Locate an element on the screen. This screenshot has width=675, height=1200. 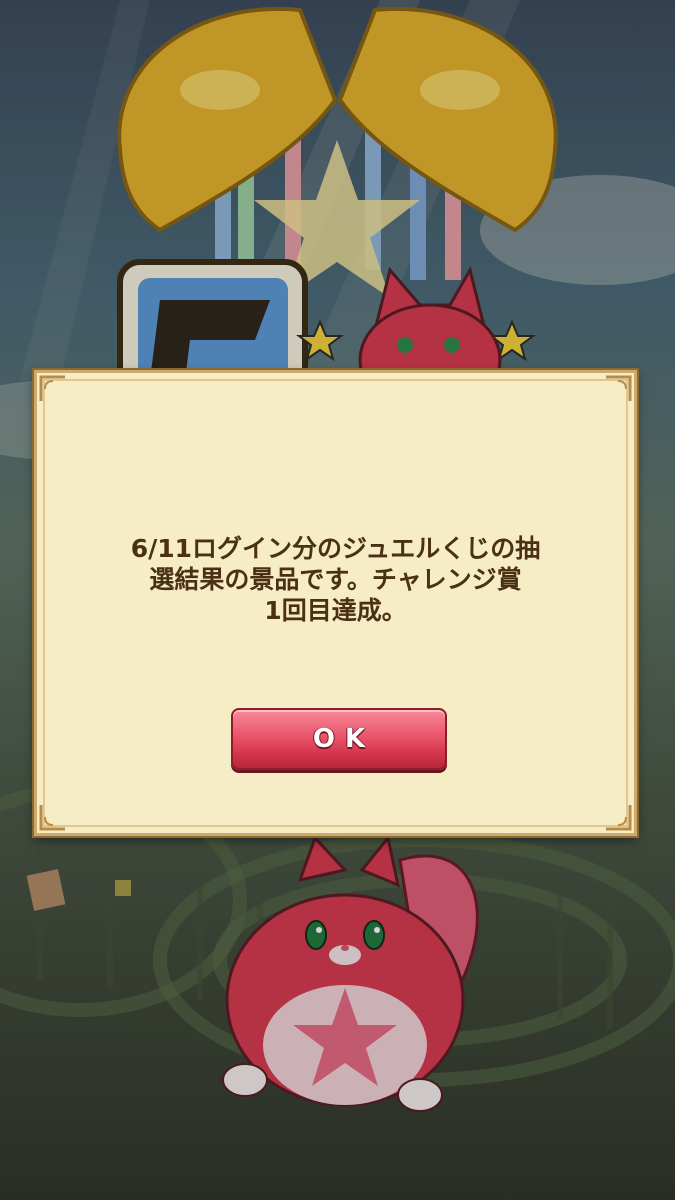
message-line: 選結果の景品です。チャレンジ賞 is located at coordinates (335, 579).